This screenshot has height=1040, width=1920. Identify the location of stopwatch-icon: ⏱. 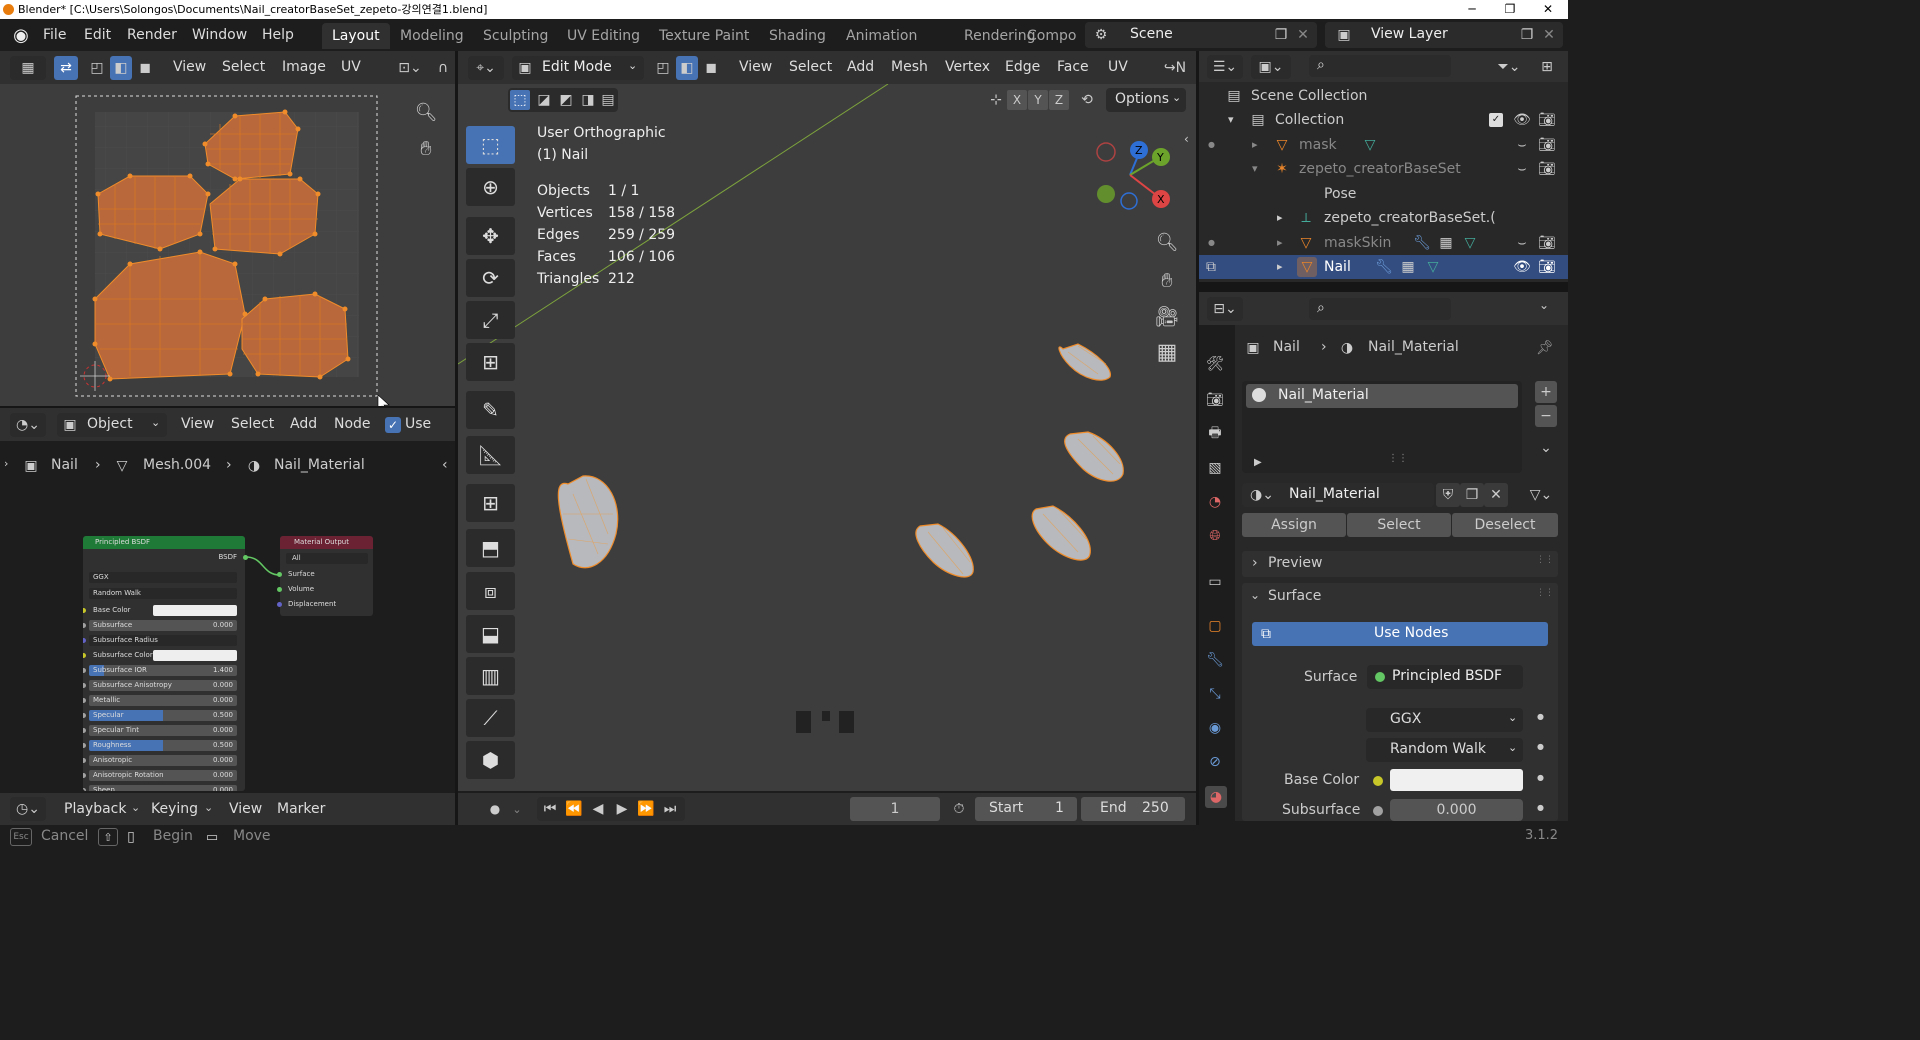
(959, 809).